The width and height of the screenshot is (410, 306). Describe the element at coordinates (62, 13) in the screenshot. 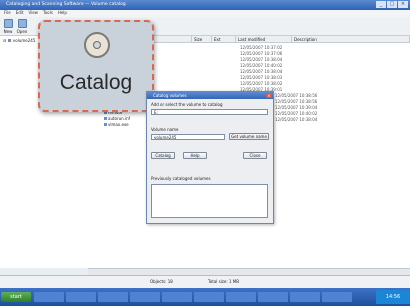

I see `menu-help: Help` at that location.